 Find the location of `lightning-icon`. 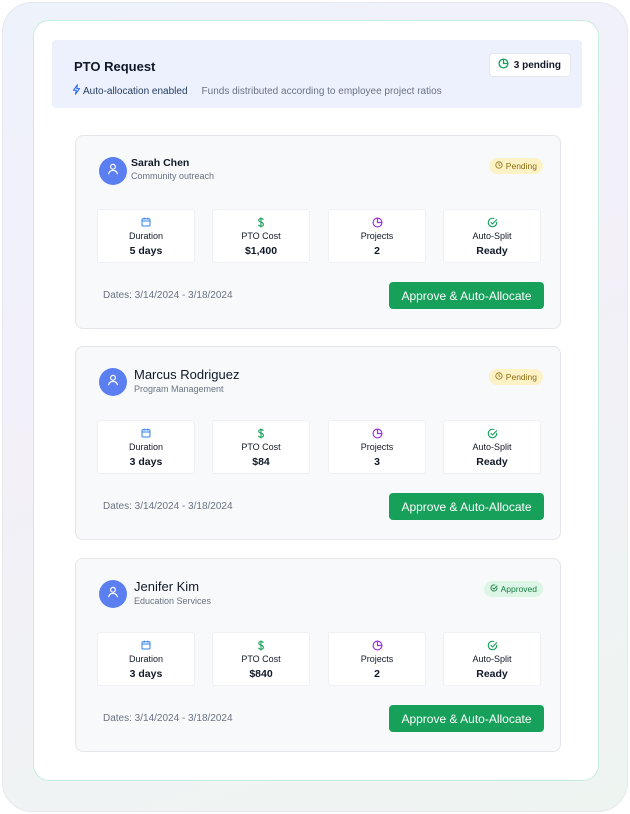

lightning-icon is located at coordinates (76, 91).